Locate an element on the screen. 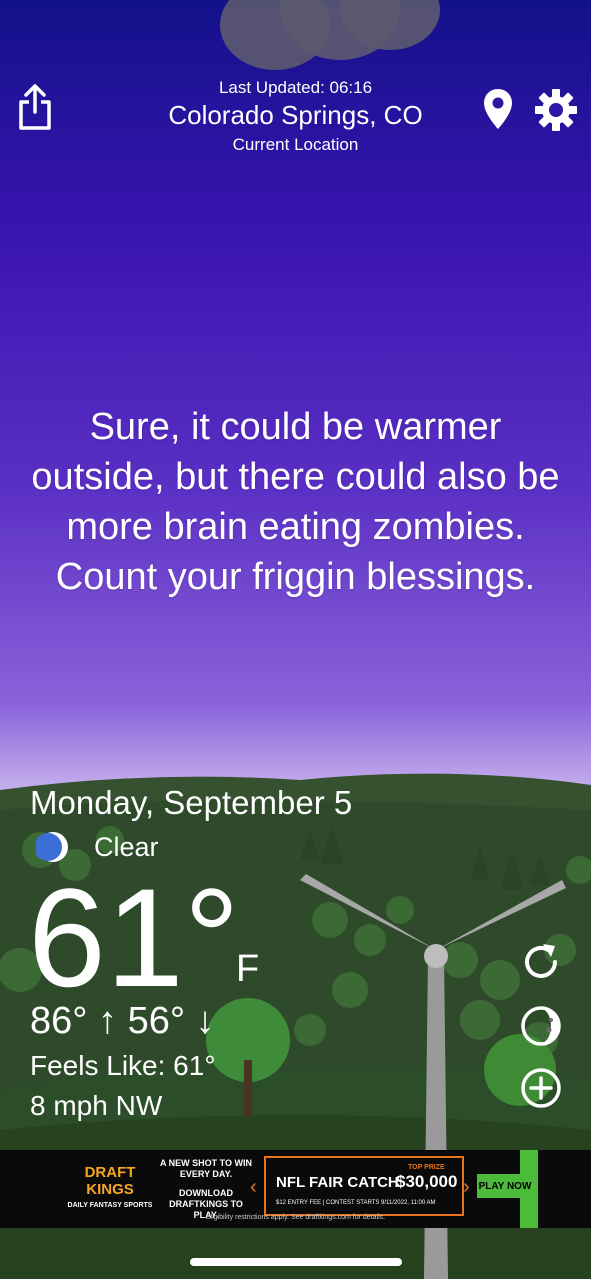  ad-headline: NFL FAIR CATCH is located at coordinates (337, 1182).